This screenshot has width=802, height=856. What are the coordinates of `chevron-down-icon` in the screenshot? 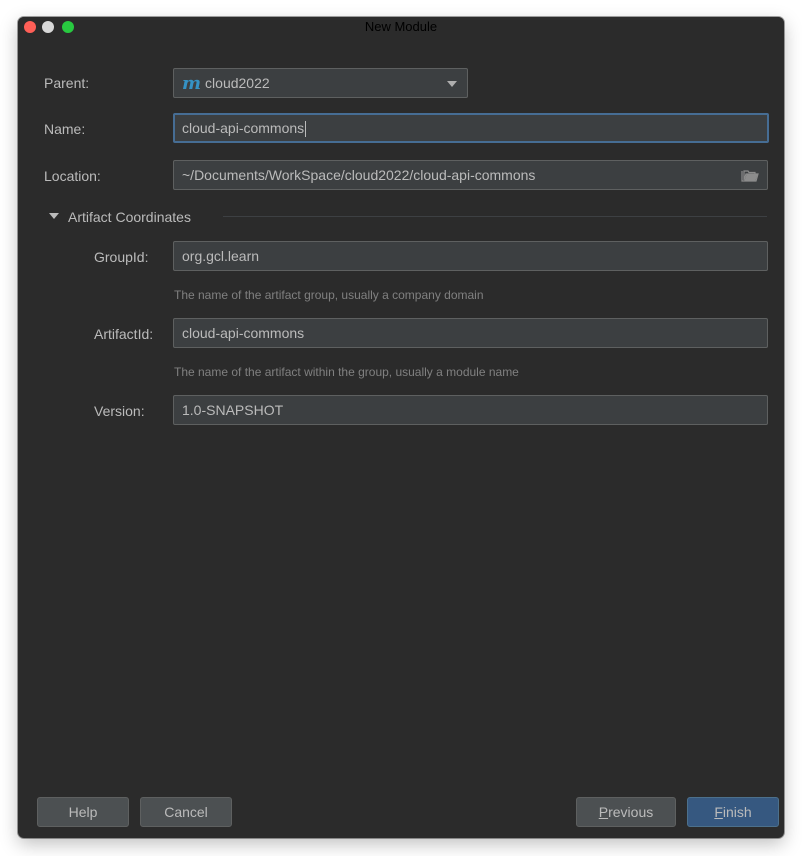 It's located at (452, 84).